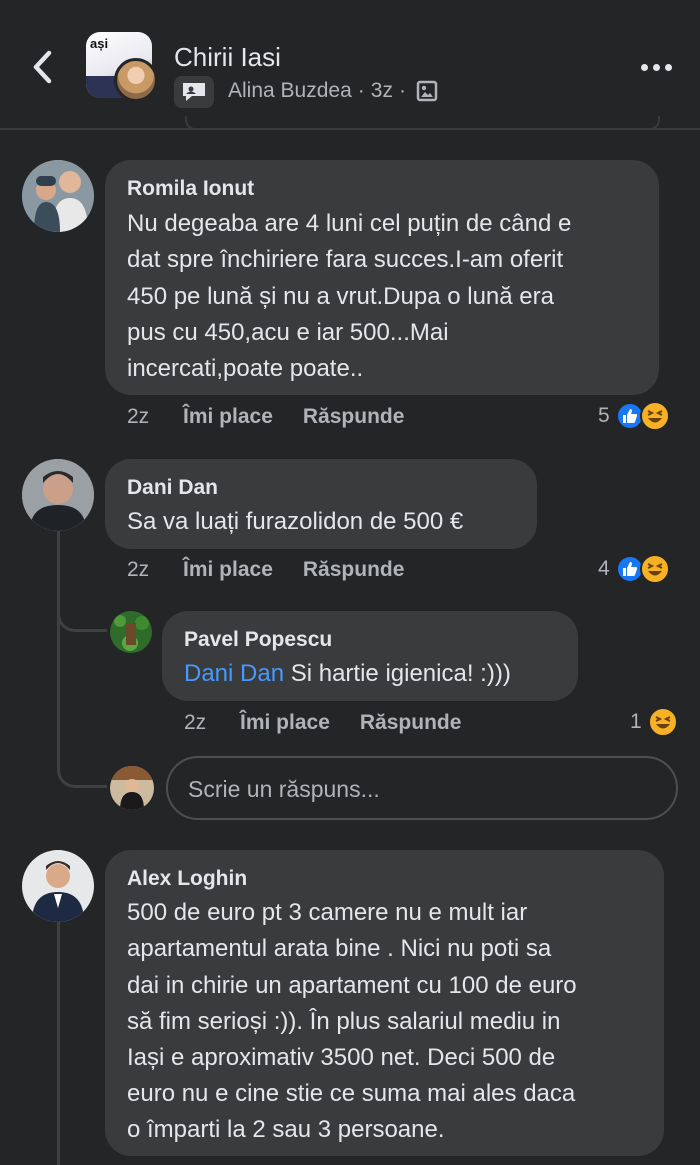  I want to click on reply-text: Dani Dan Si hartie igienica! :))), so click(347, 673).